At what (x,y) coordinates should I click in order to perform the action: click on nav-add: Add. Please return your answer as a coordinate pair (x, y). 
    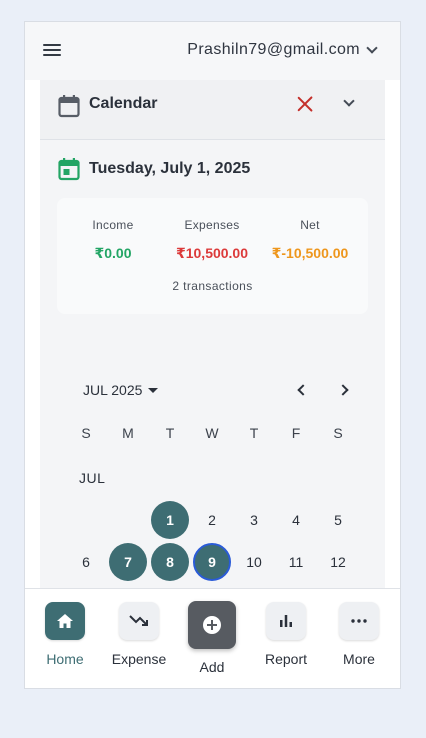
    Looking at the image, I should click on (212, 638).